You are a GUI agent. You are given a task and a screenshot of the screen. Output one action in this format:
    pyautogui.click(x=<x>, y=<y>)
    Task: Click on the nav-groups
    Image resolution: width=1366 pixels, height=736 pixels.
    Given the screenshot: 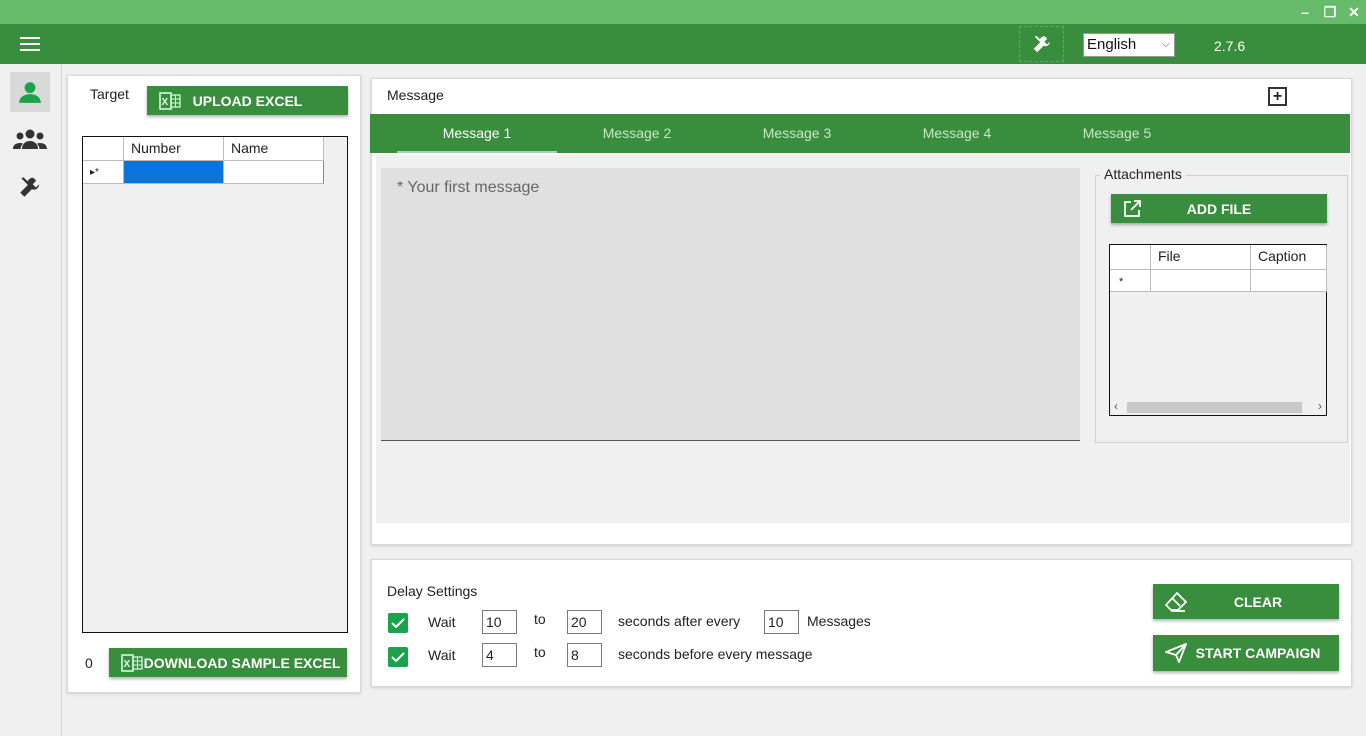 What is the action you would take?
    pyautogui.click(x=30, y=139)
    